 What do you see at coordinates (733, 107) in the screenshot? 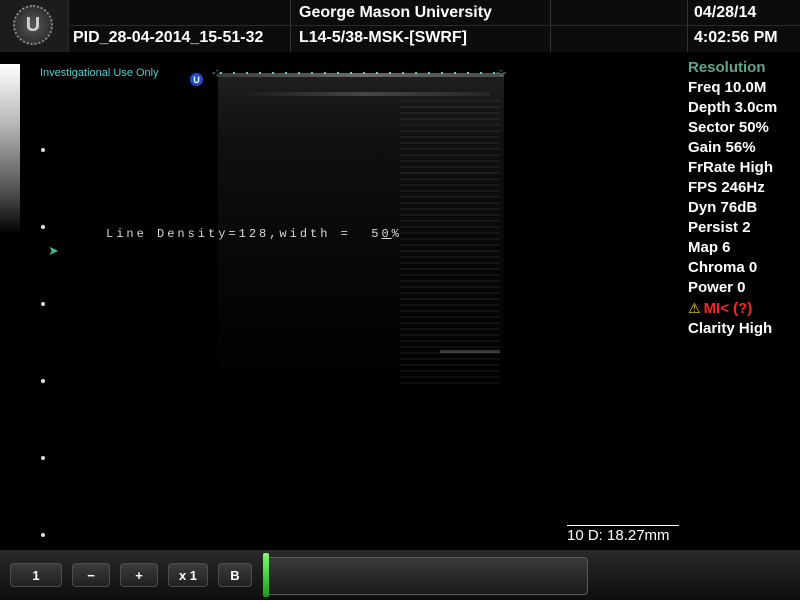
I see `param-depth: Depth 3.0cm` at bounding box center [733, 107].